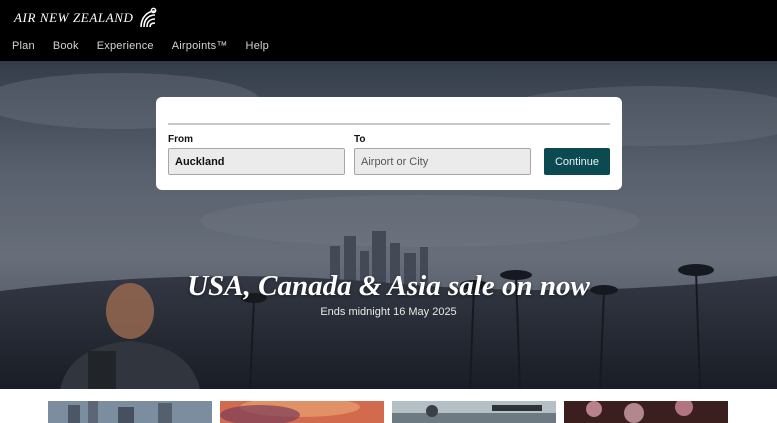 This screenshot has width=777, height=423. I want to click on to-input, so click(442, 161).